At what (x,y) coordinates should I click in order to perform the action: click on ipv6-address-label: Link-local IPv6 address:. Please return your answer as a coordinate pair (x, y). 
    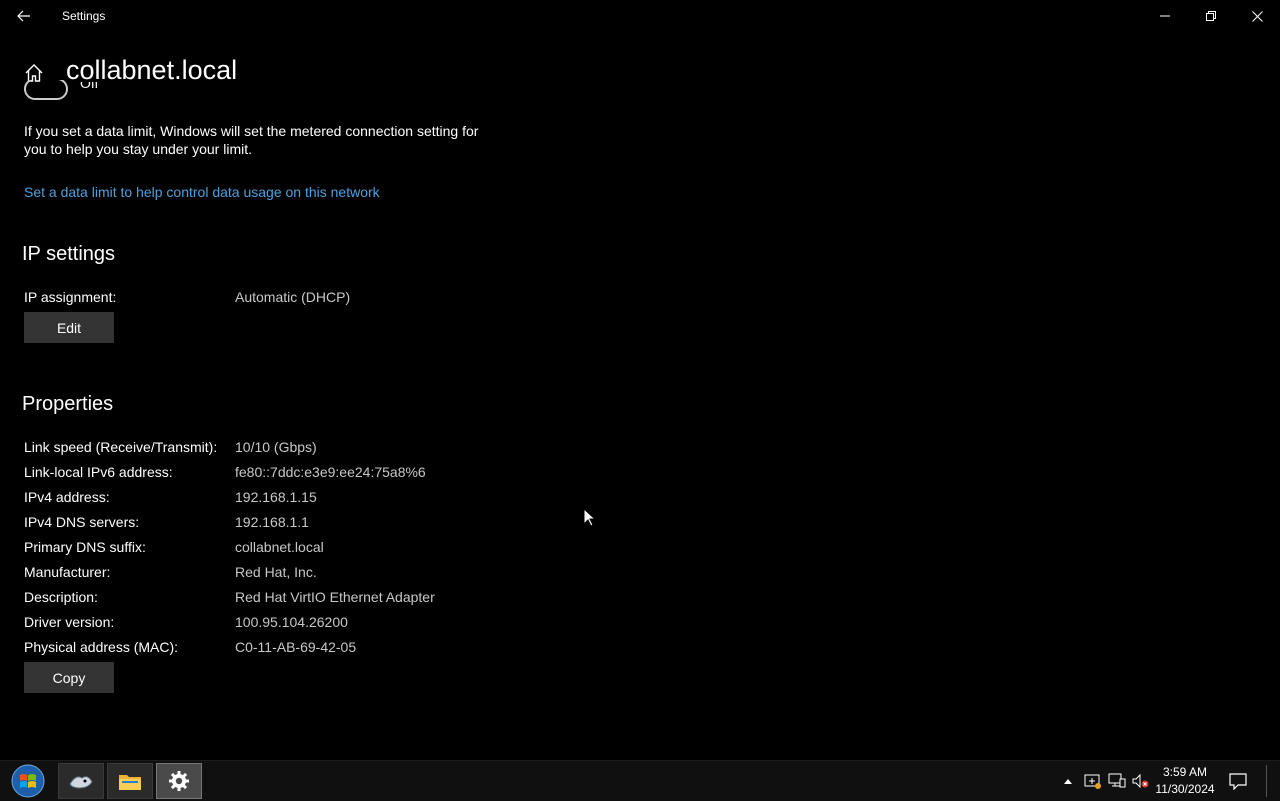
    Looking at the image, I should click on (98, 472).